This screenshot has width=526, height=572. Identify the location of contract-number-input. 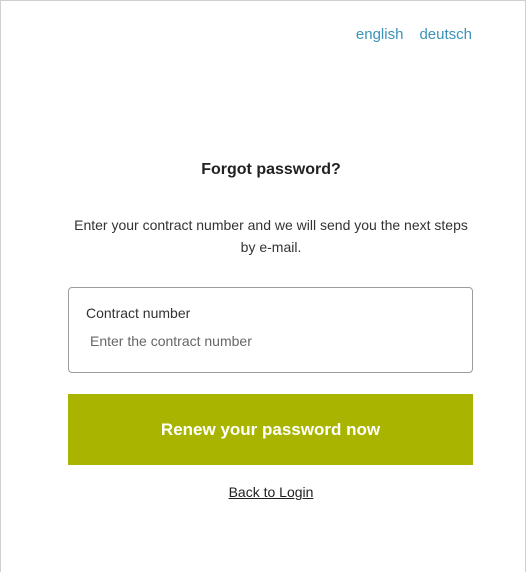
(270, 341).